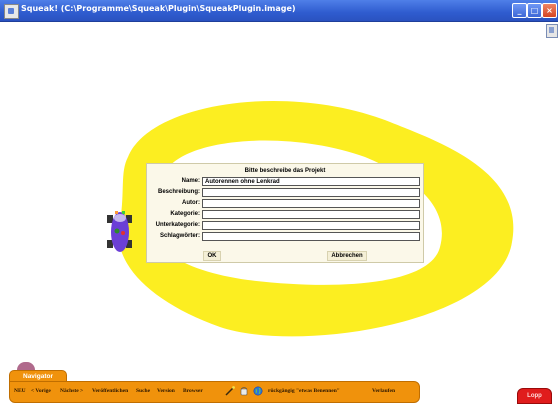  Describe the element at coordinates (383, 391) in the screenshot. I see `nav-history-button: Verlaufen` at that location.